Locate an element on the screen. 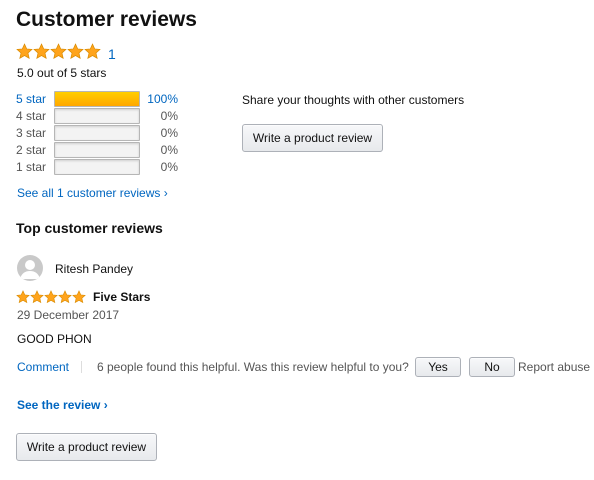  helpful-no-button: No is located at coordinates (492, 367).